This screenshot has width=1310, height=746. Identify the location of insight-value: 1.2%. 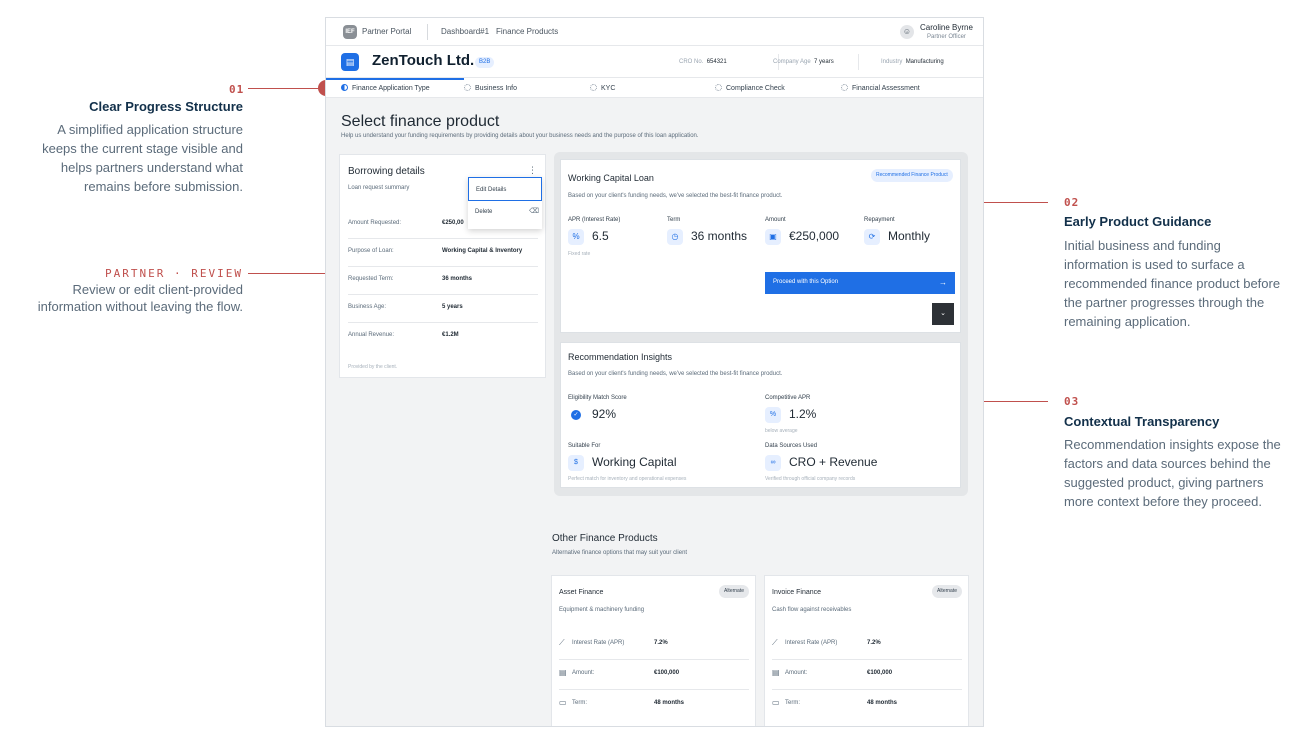
(803, 414).